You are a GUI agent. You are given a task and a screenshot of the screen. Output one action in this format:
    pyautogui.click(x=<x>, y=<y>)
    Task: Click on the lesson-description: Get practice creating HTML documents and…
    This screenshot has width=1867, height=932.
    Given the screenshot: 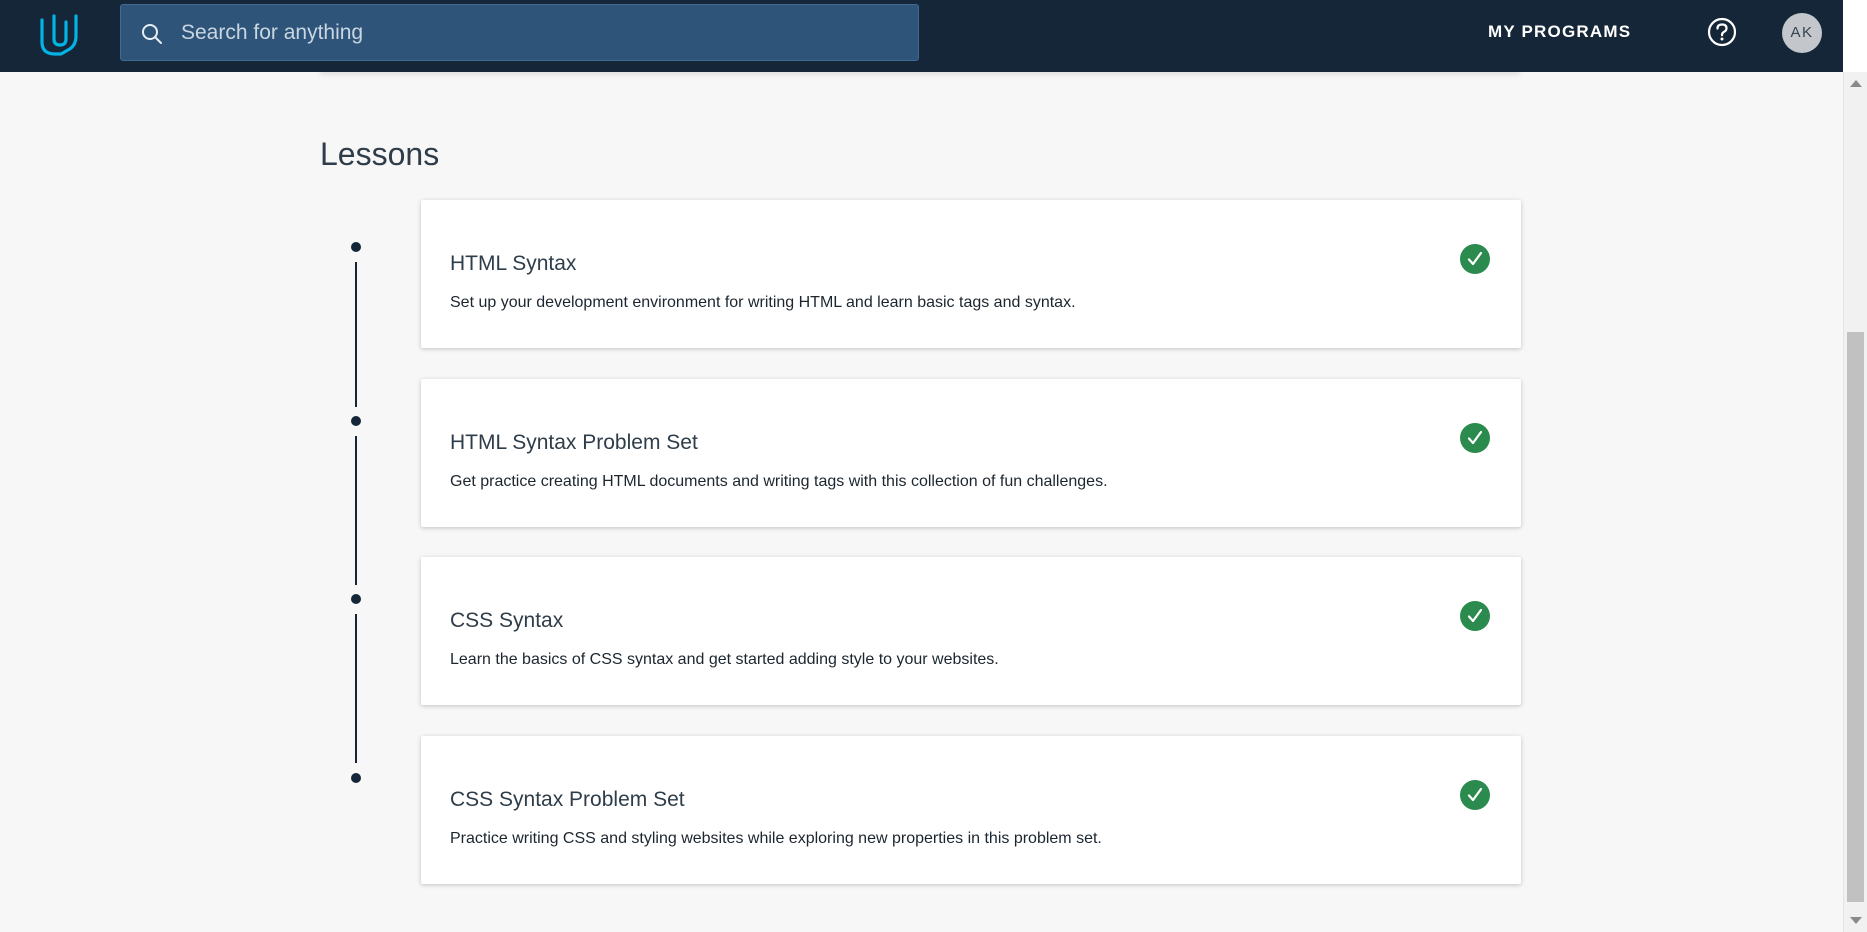 What is the action you would take?
    pyautogui.click(x=779, y=481)
    